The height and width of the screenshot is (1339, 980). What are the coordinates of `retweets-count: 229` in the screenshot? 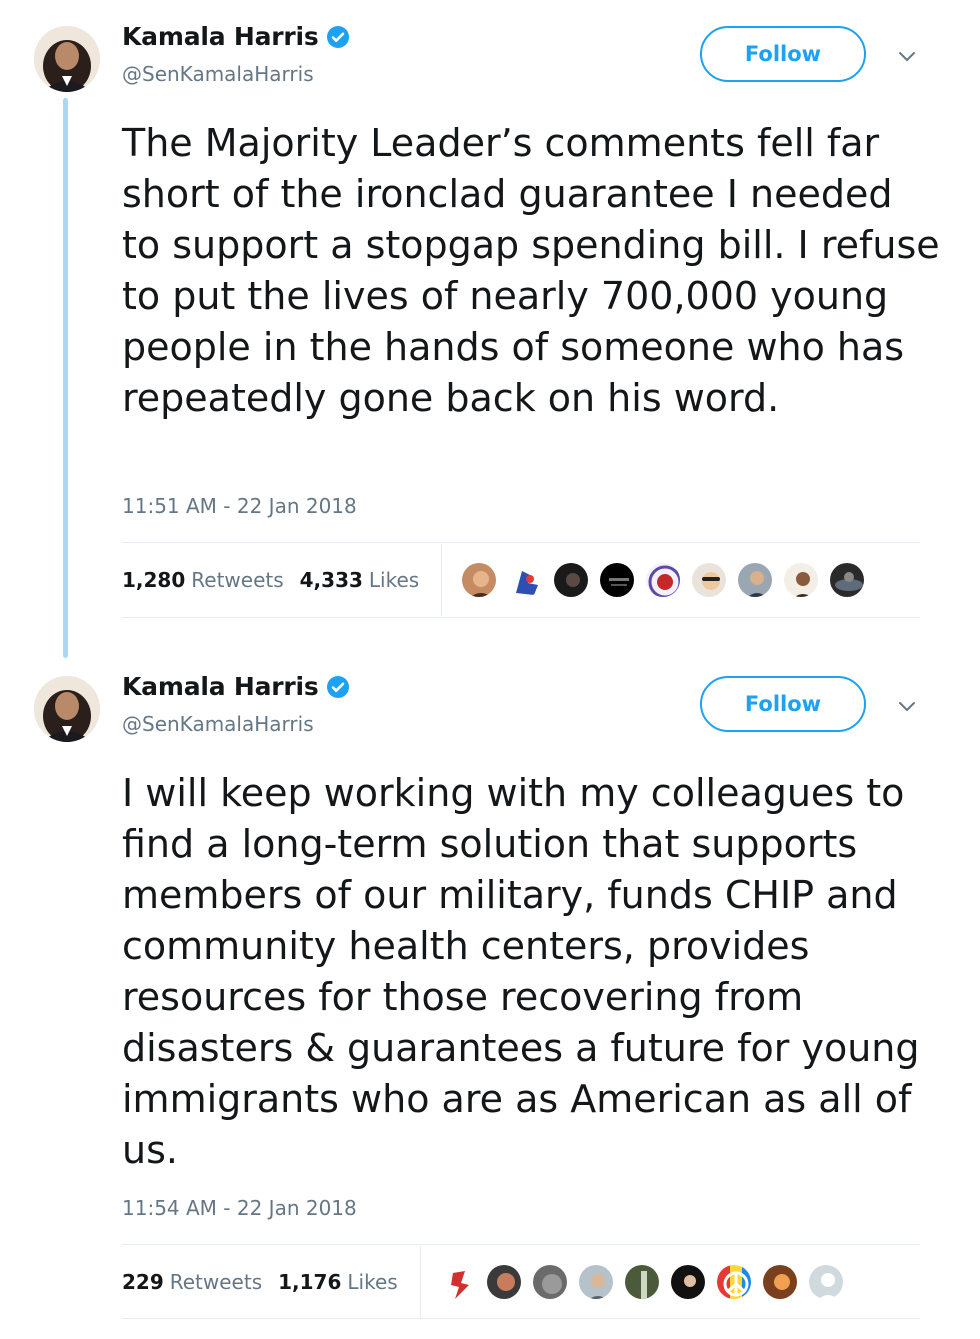 It's located at (143, 1282).